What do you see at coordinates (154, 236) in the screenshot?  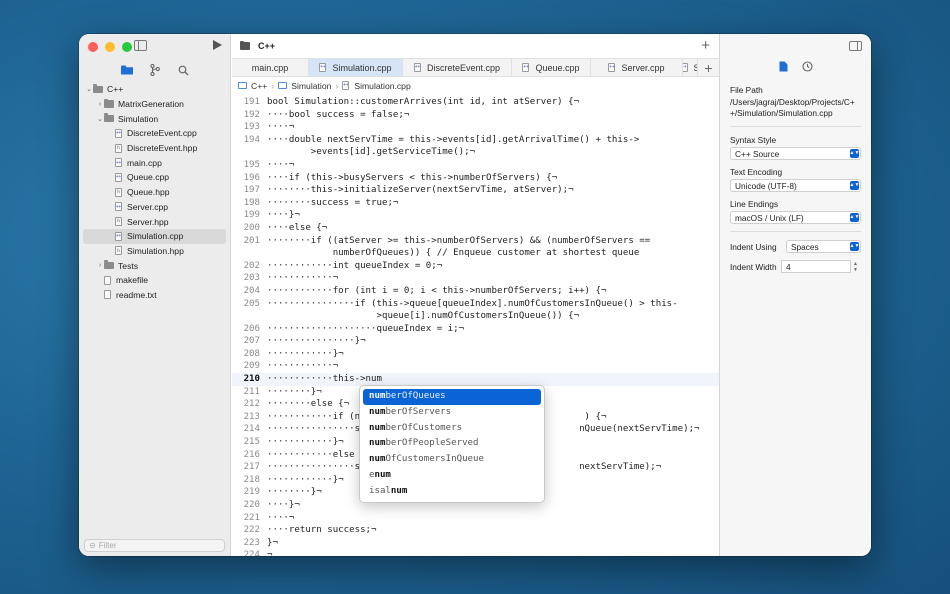 I see `tree-file-simulation-cpp: ++ Simulation.cpp` at bounding box center [154, 236].